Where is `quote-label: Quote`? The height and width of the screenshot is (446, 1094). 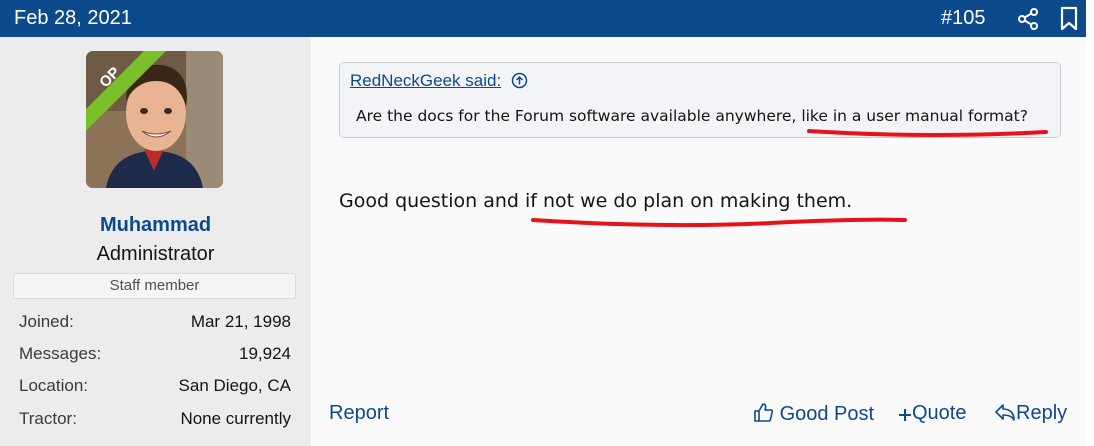 quote-label: Quote is located at coordinates (939, 413).